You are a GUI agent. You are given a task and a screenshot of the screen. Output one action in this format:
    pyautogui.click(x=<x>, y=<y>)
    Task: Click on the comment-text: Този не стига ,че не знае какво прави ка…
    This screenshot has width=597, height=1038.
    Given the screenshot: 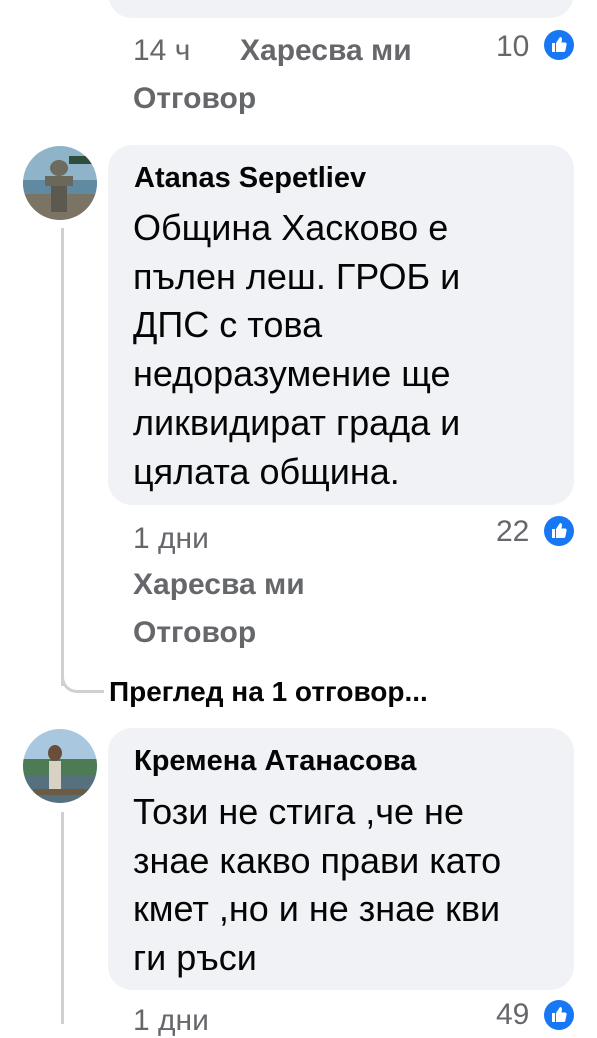 What is the action you would take?
    pyautogui.click(x=348, y=885)
    